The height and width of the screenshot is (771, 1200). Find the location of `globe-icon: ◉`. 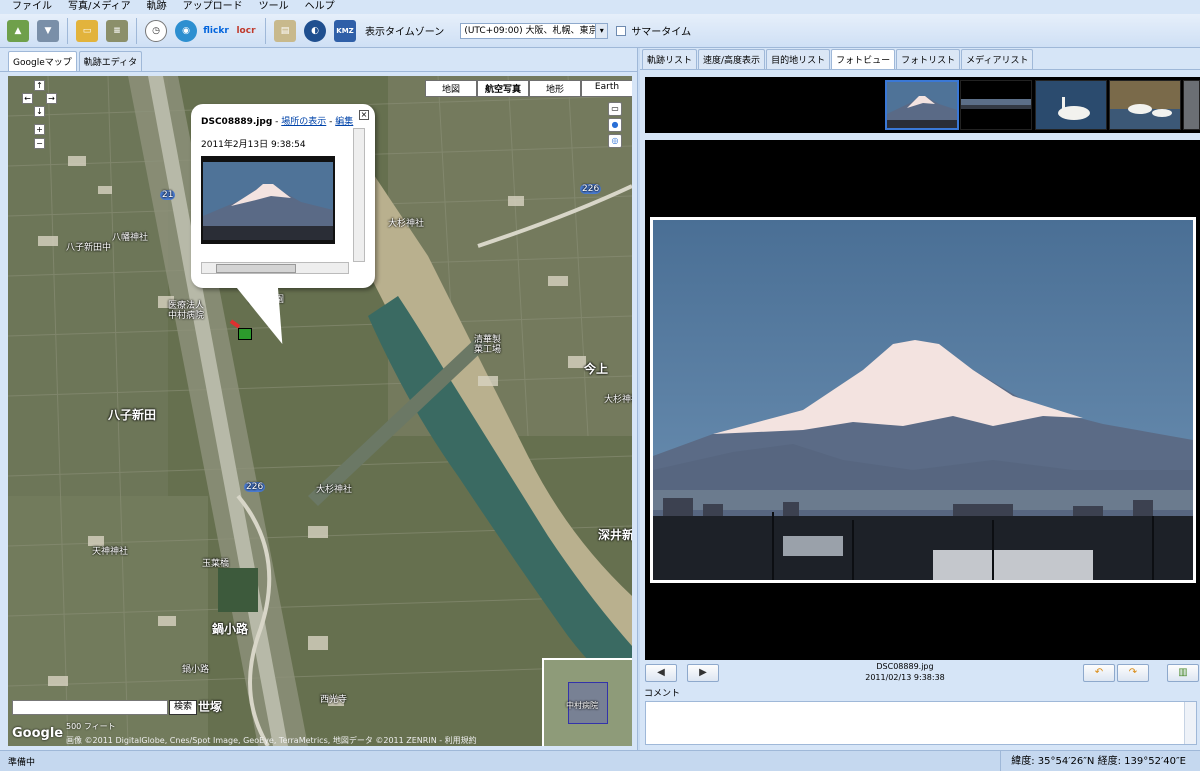

globe-icon: ◉ is located at coordinates (186, 30).